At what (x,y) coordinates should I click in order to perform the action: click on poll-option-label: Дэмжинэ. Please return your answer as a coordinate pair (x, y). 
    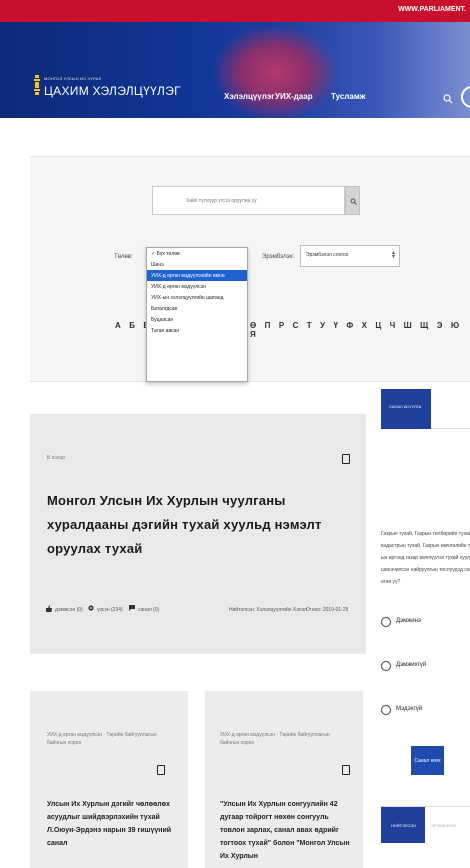
    Looking at the image, I should click on (408, 621).